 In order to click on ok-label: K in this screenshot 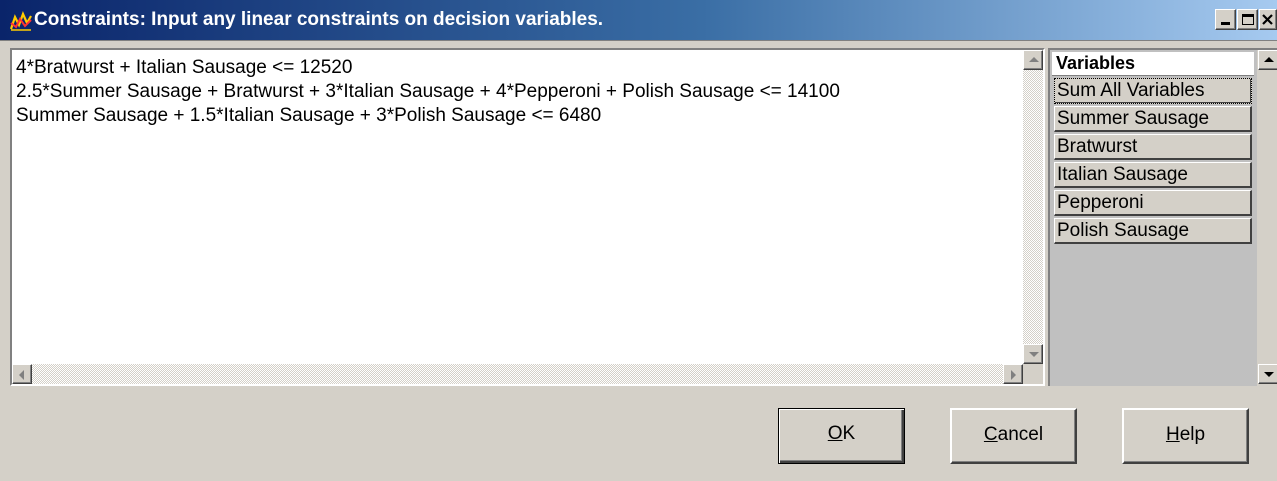, I will do `click(849, 433)`.